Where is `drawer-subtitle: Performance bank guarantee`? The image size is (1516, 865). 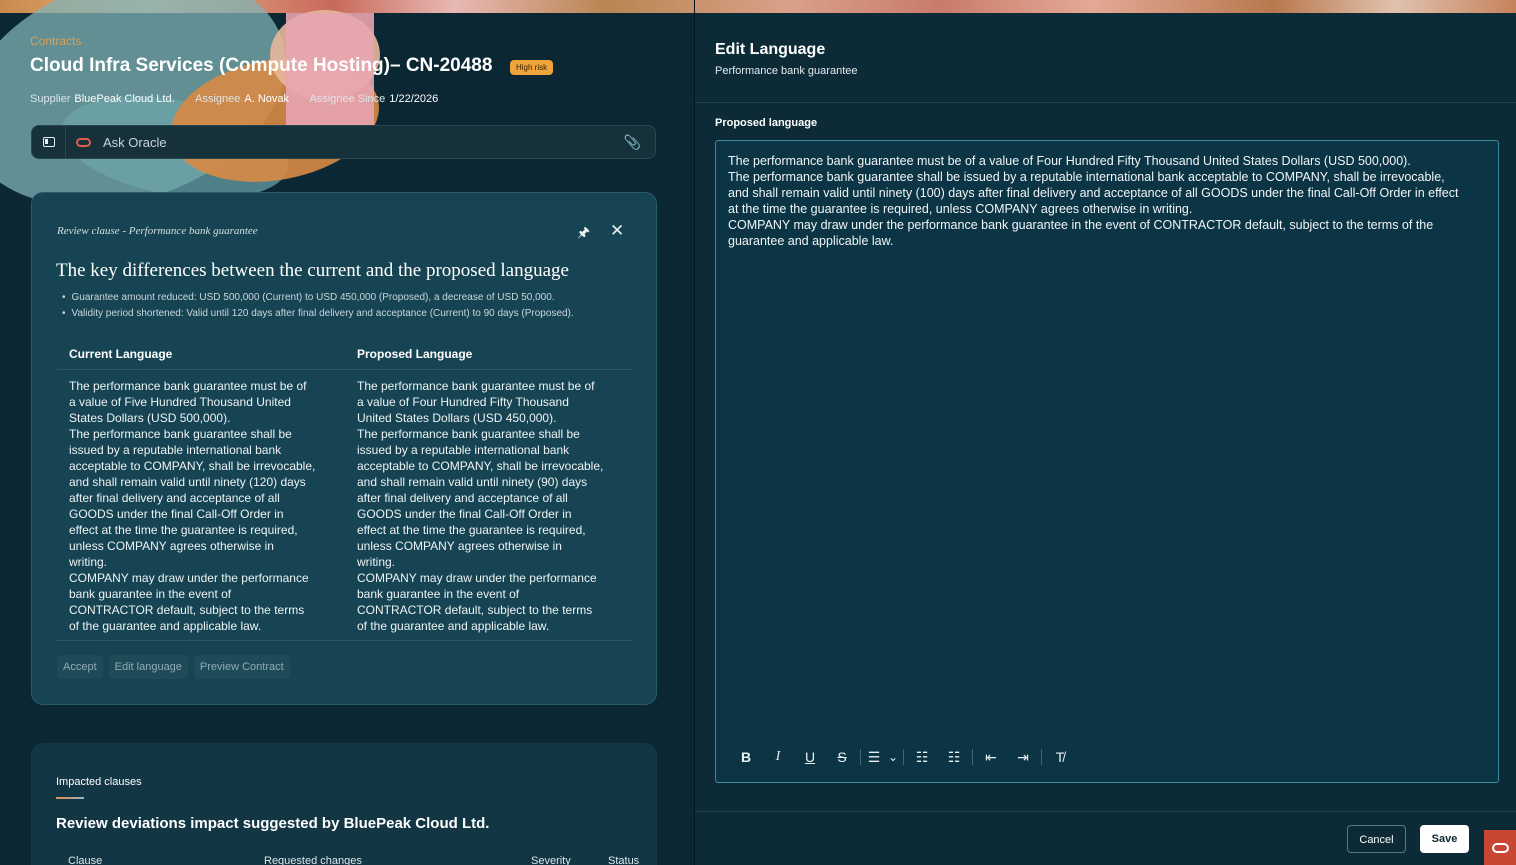 drawer-subtitle: Performance bank guarantee is located at coordinates (786, 71).